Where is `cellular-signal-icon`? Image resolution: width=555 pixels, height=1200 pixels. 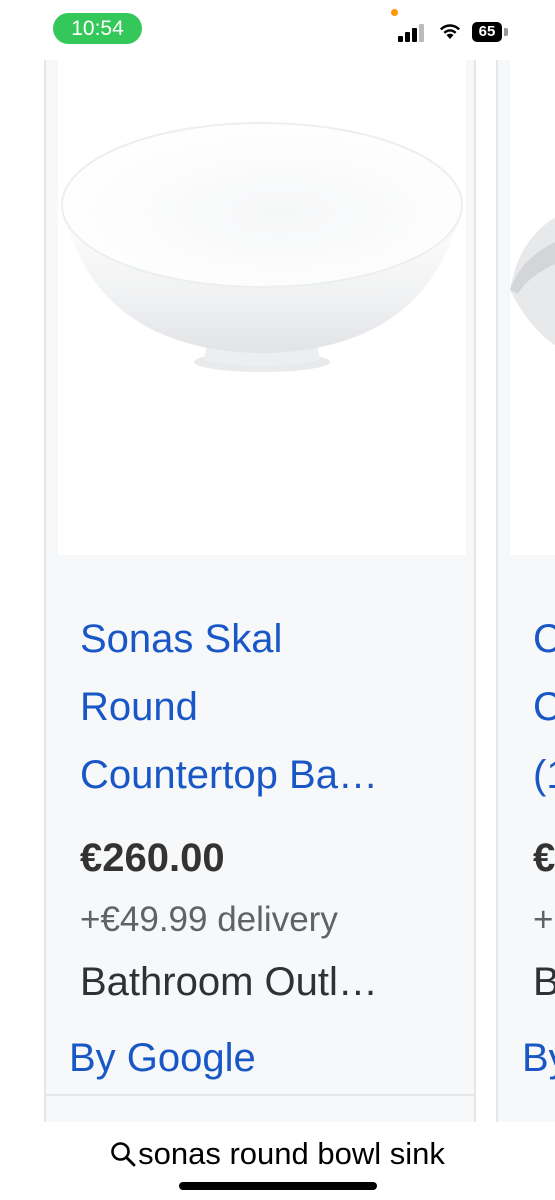 cellular-signal-icon is located at coordinates (411, 33).